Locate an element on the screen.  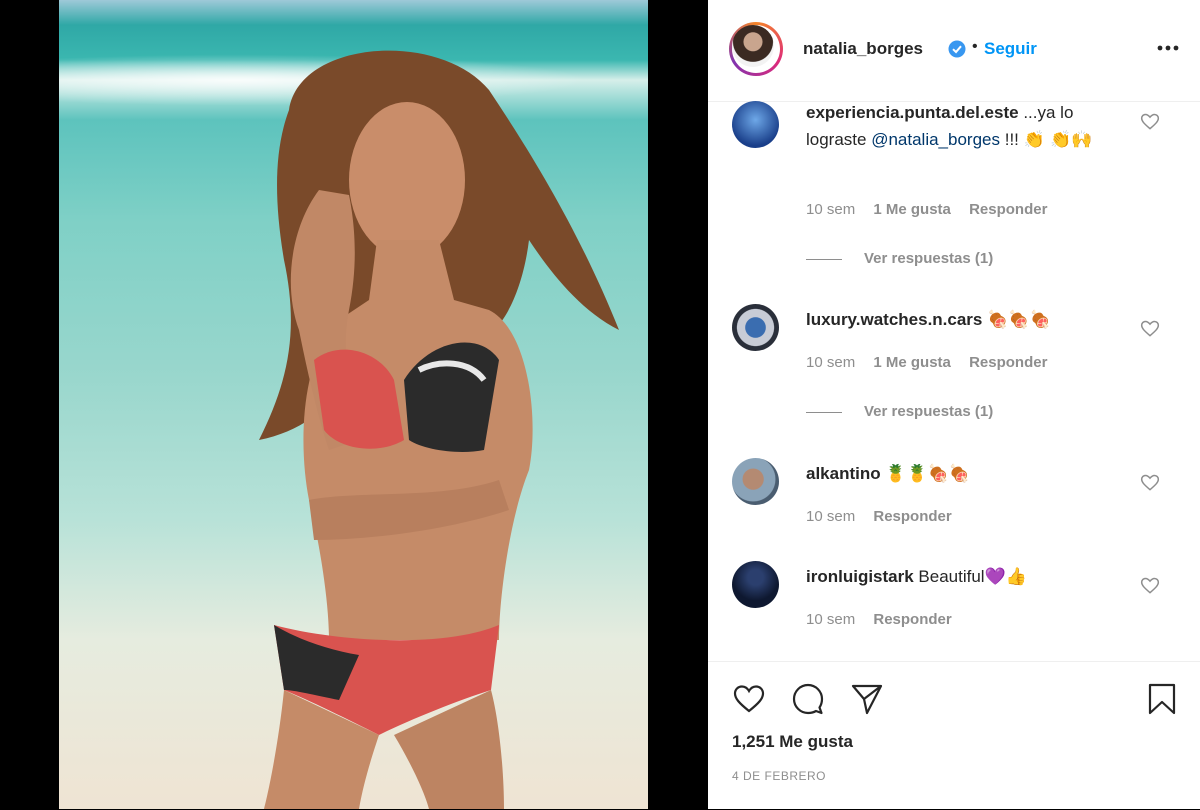
comment-body: luxury.watches.n.cars 🍖🍖🍖 is located at coordinates (956, 320).